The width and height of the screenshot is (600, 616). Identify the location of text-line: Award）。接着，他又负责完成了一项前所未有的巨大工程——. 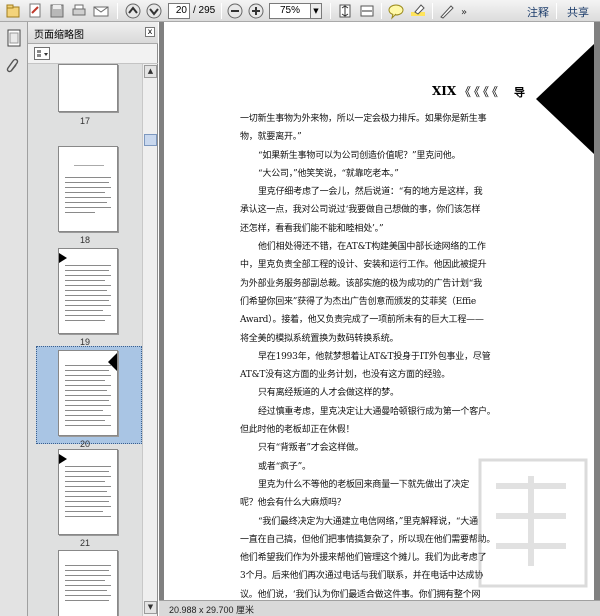
(362, 320).